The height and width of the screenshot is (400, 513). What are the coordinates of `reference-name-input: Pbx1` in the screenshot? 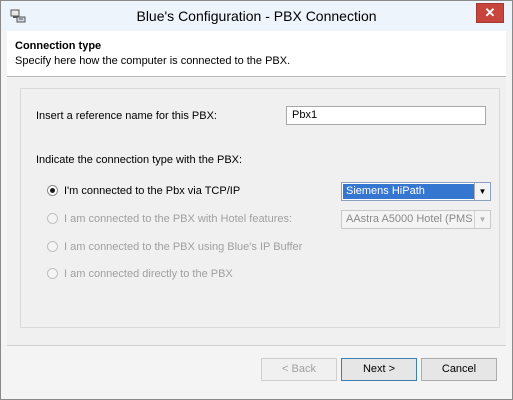 It's located at (386, 115).